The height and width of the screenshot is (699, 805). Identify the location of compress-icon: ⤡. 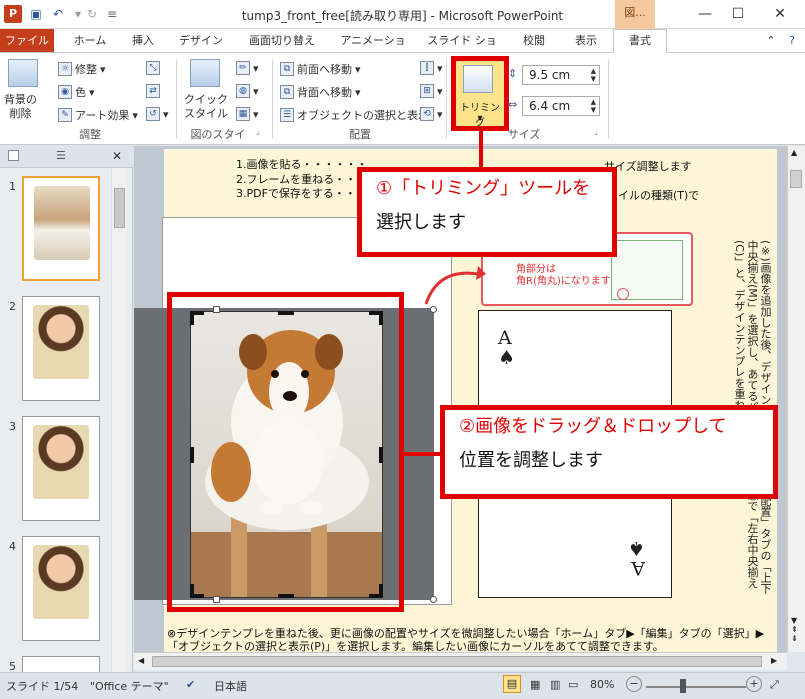
(153, 68).